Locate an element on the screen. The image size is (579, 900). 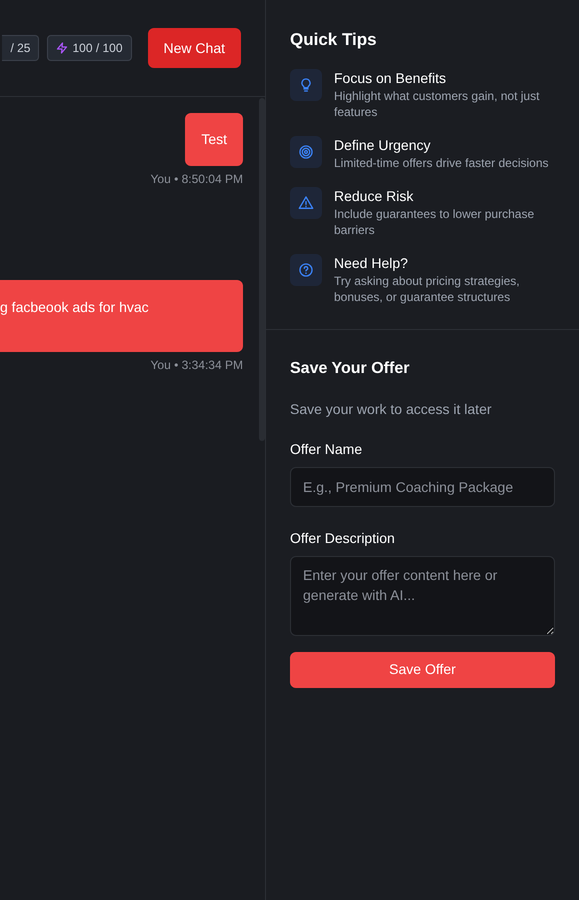
section-title: Save Your Offer is located at coordinates (350, 368).